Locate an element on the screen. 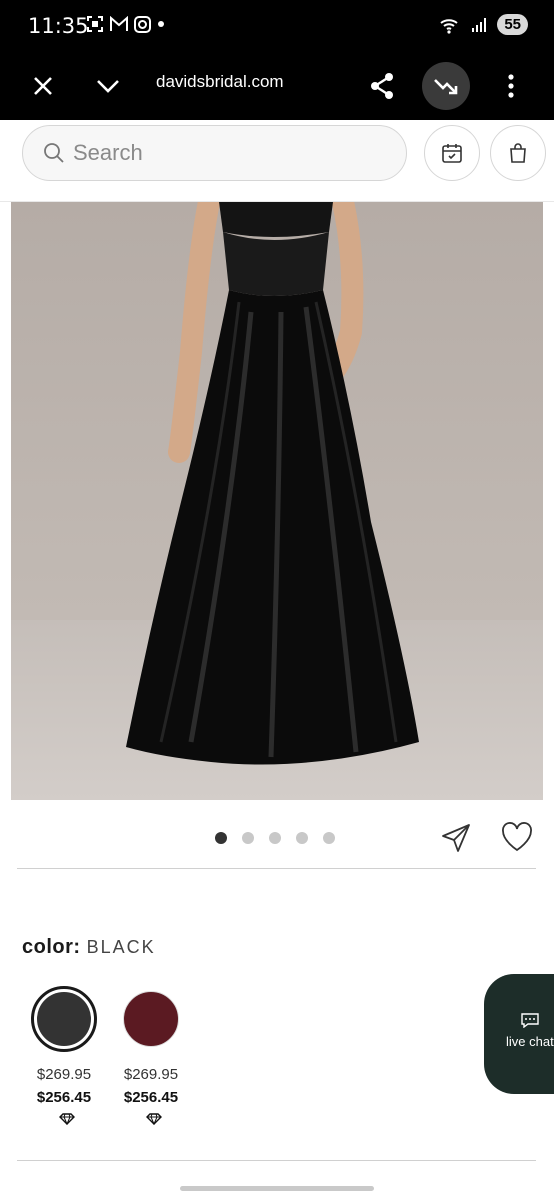 This screenshot has width=554, height=1200. chevron-down-icon is located at coordinates (108, 86).